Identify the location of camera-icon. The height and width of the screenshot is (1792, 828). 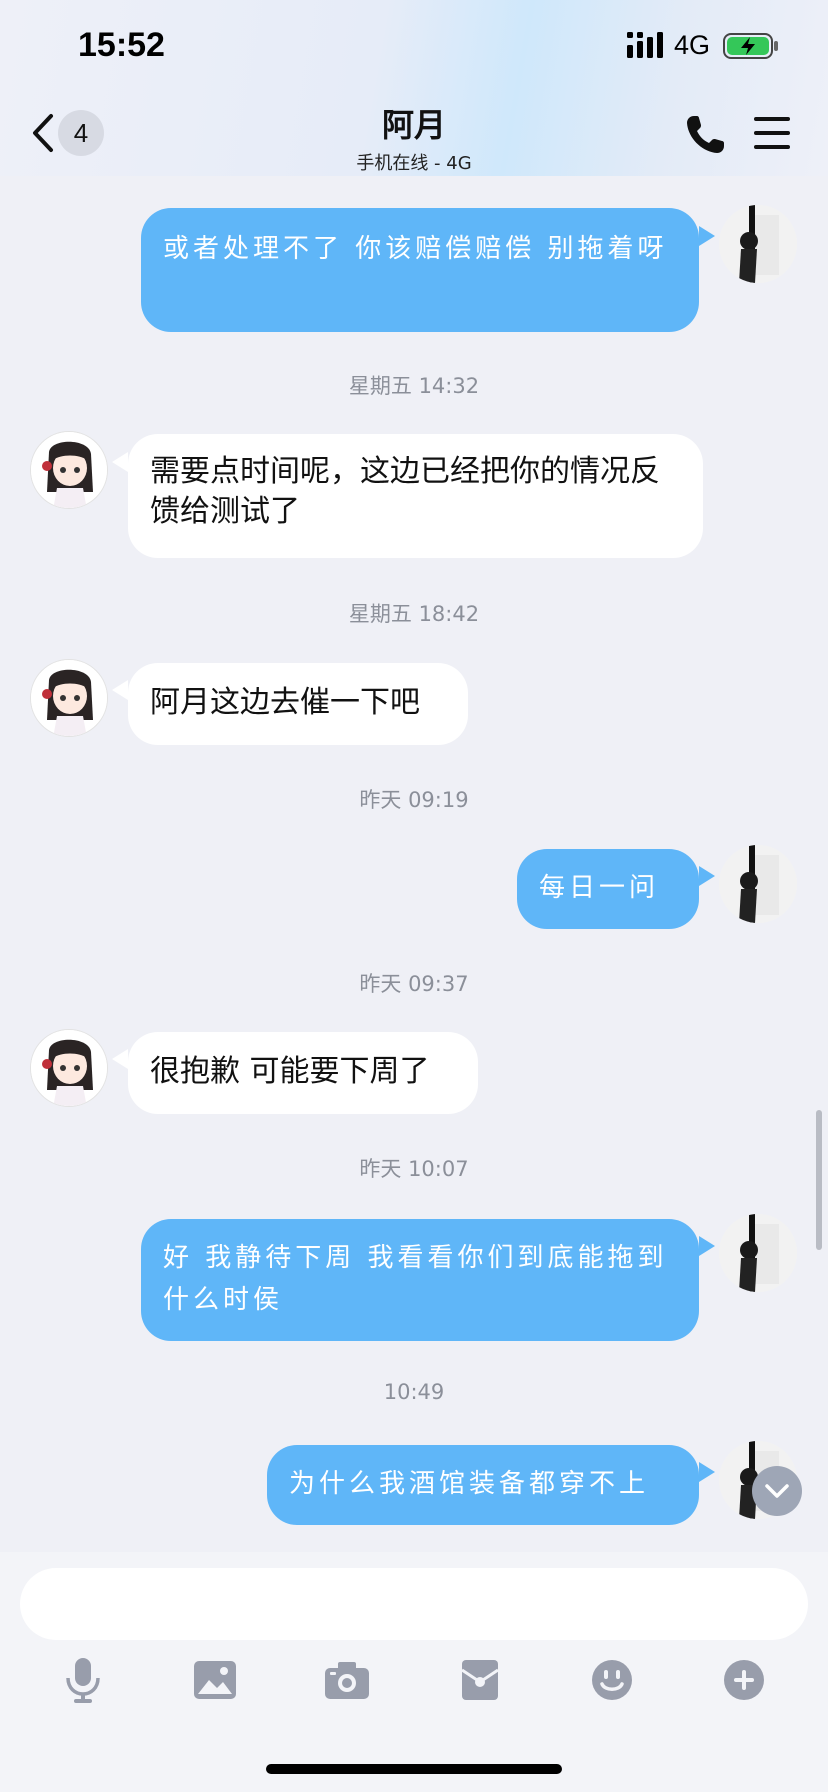
(347, 1680).